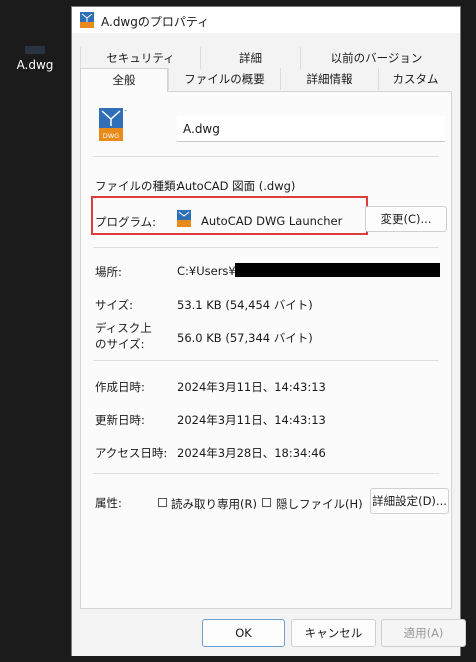 This screenshot has height=662, width=476. I want to click on tab-general: 全般, so click(124, 80).